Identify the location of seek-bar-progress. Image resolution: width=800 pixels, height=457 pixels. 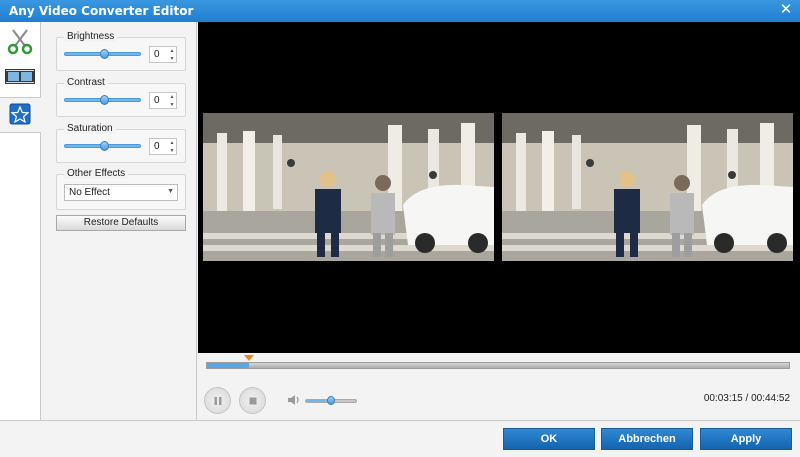
(228, 365).